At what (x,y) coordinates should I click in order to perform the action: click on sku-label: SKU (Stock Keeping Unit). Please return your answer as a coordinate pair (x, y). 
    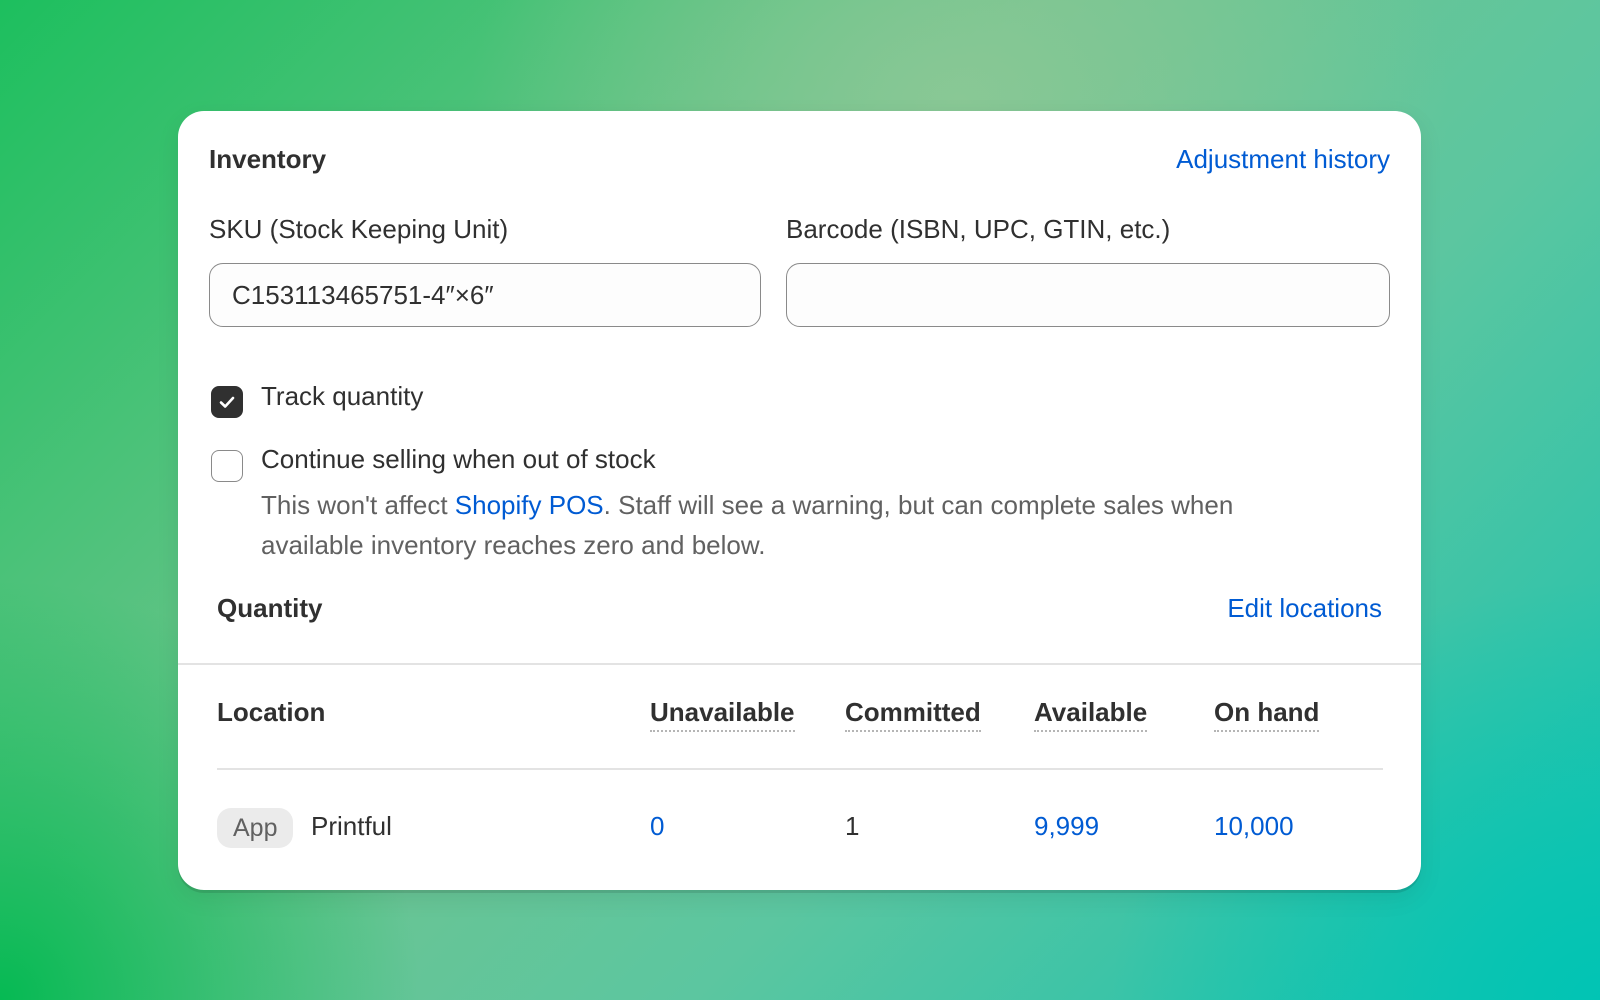
    Looking at the image, I should click on (359, 229).